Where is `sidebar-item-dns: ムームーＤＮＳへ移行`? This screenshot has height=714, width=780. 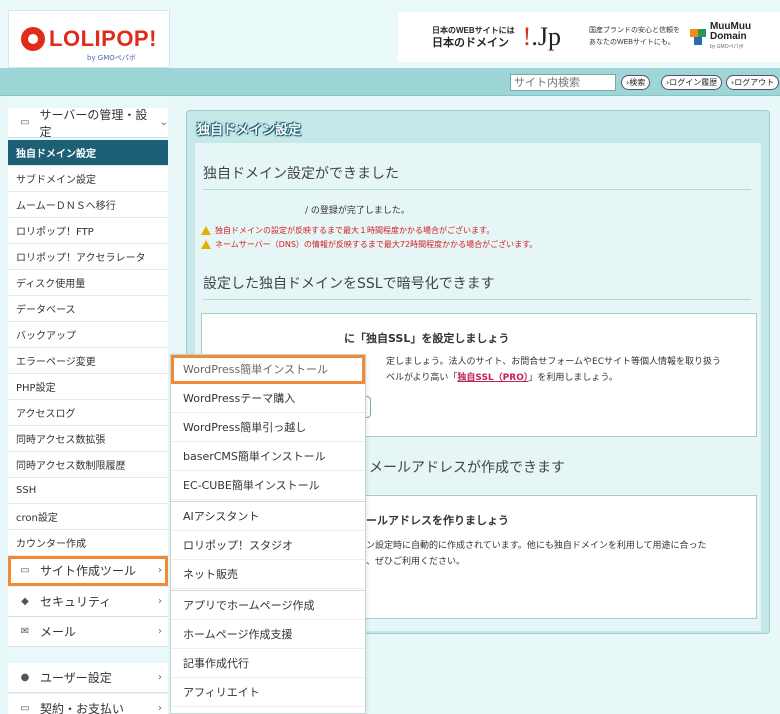 sidebar-item-dns: ムームーＤＮＳへ移行 is located at coordinates (88, 205).